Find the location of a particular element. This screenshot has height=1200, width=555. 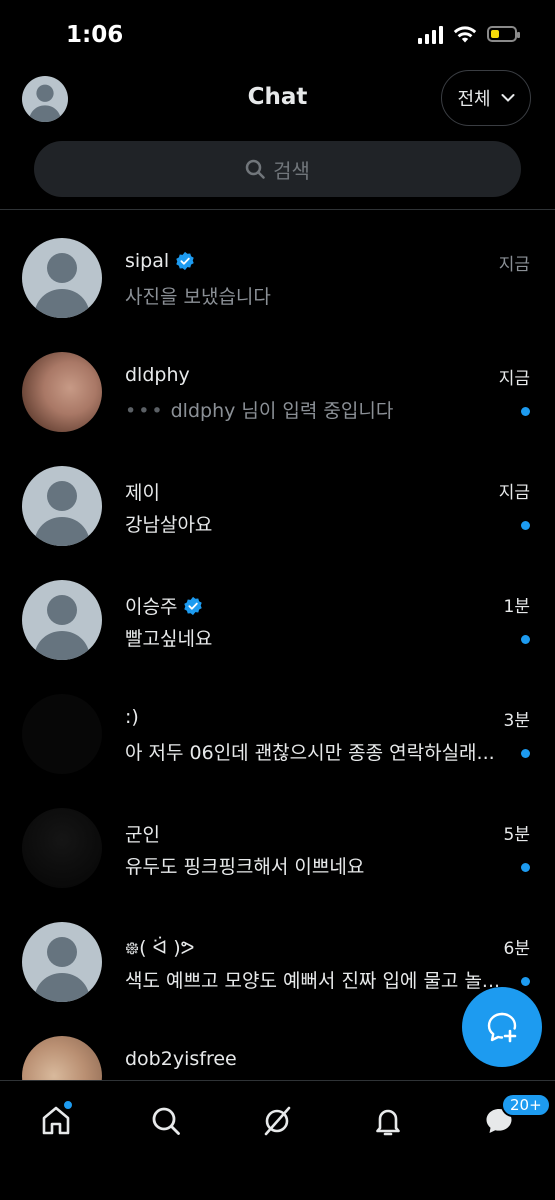

home-notification-dot is located at coordinates (68, 1105).